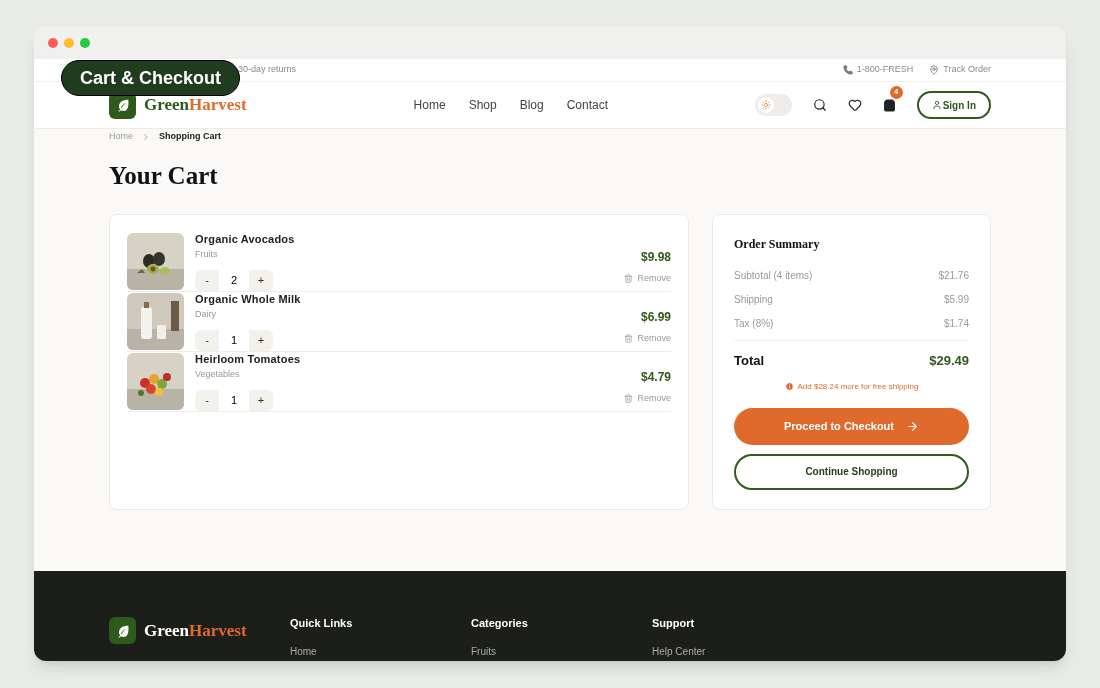  Describe the element at coordinates (956, 323) in the screenshot. I see `summary-value: $1.74` at that location.